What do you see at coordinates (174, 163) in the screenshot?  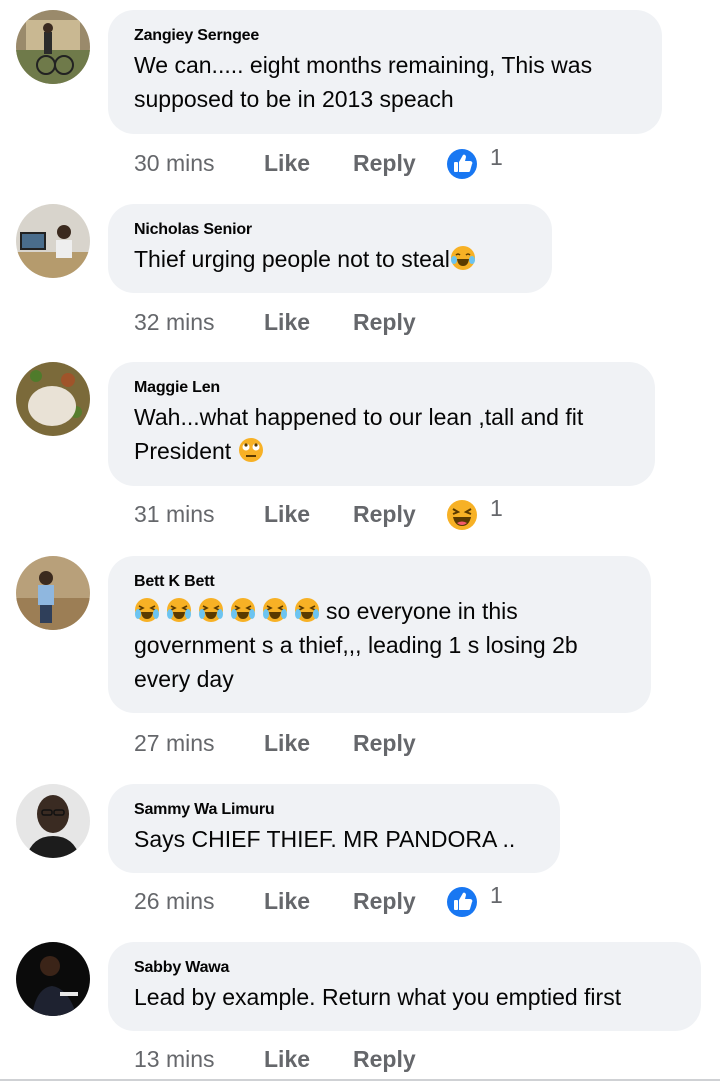 I see `comment-time: 30 mins` at bounding box center [174, 163].